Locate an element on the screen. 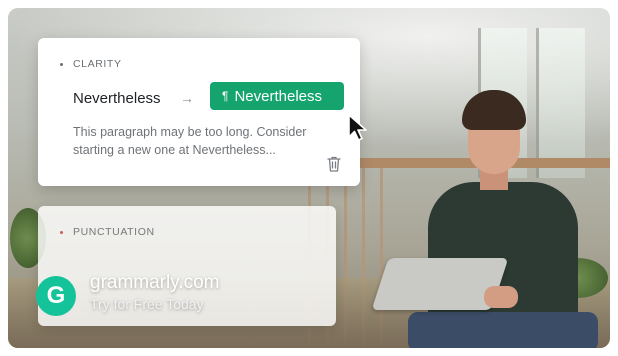  trash-icon is located at coordinates (334, 164).